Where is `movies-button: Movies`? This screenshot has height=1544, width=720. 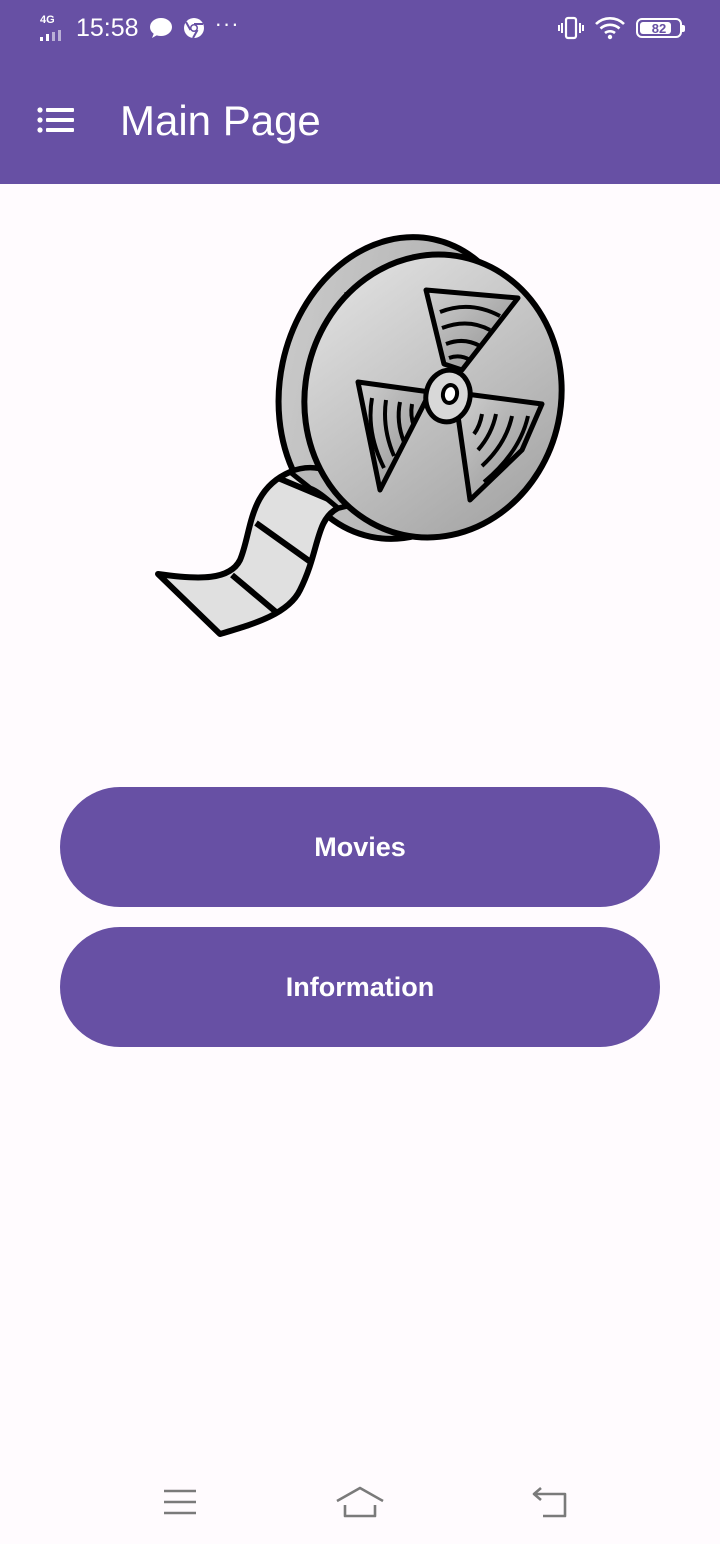
movies-button: Movies is located at coordinates (360, 847).